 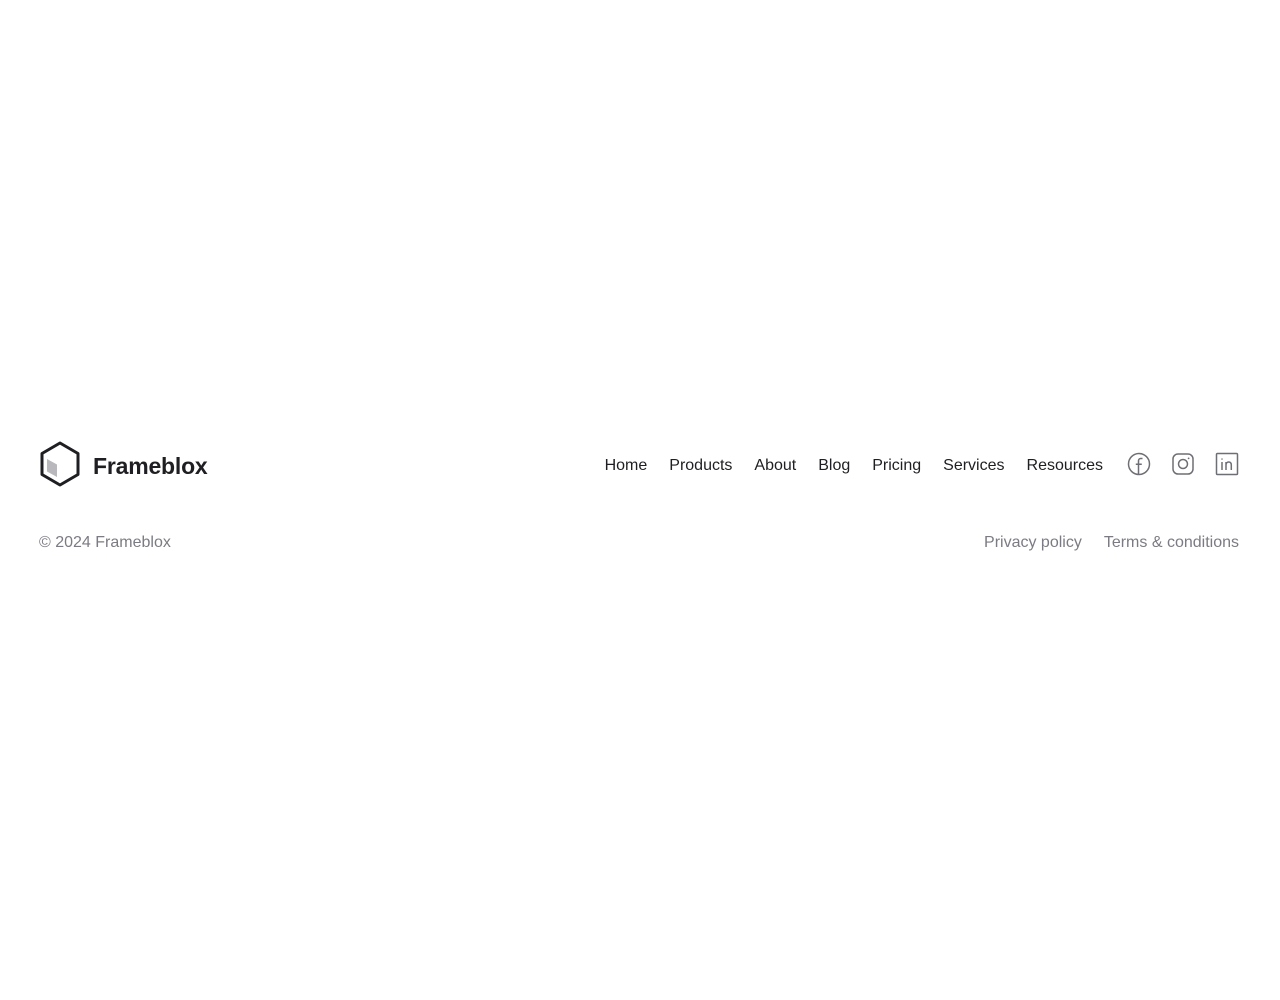 What do you see at coordinates (700, 466) in the screenshot?
I see `nav-link-products: Products` at bounding box center [700, 466].